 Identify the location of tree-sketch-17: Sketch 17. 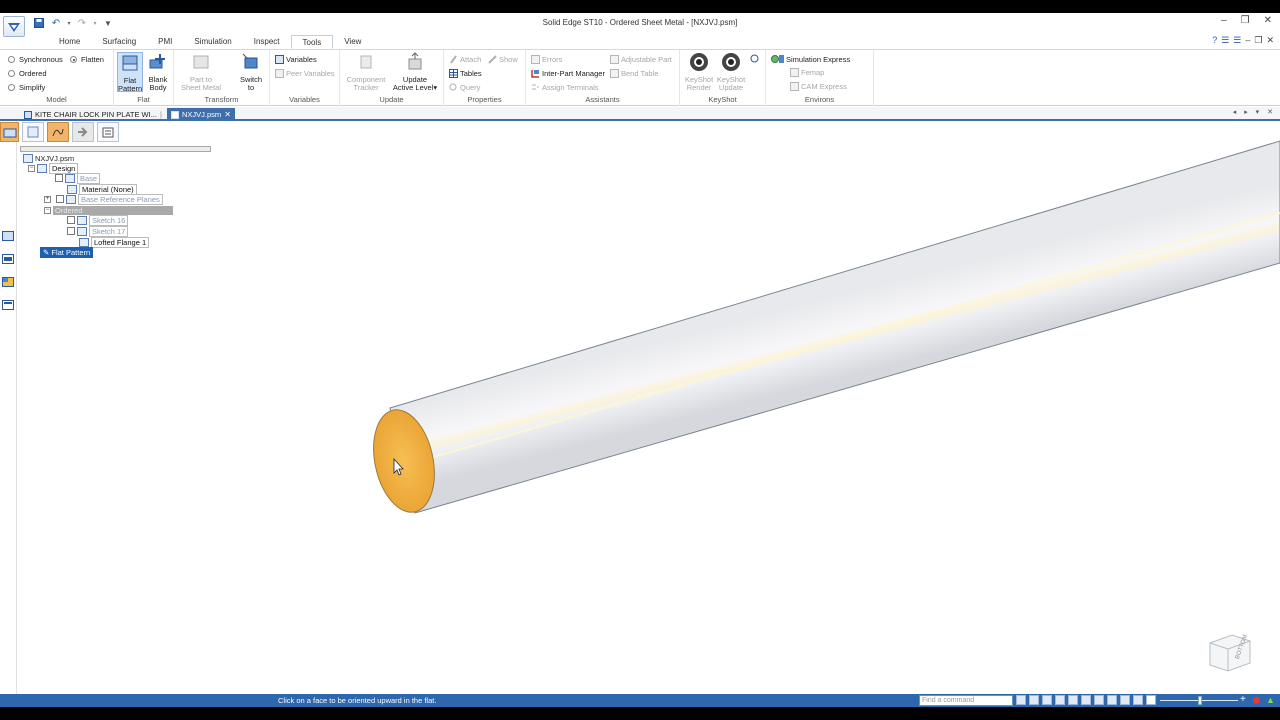
(98, 231).